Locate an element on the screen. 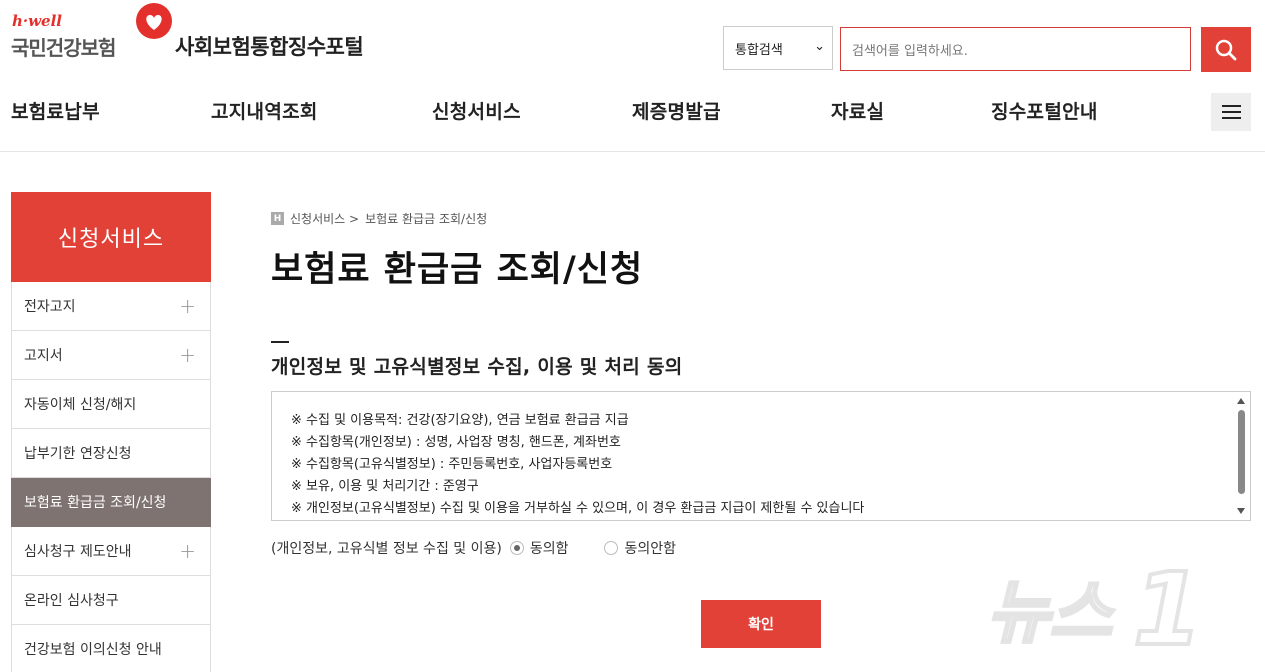 This screenshot has width=1265, height=672. sidebar-item-objection-guide: 건강보험 이의신청 안내 is located at coordinates (111, 648).